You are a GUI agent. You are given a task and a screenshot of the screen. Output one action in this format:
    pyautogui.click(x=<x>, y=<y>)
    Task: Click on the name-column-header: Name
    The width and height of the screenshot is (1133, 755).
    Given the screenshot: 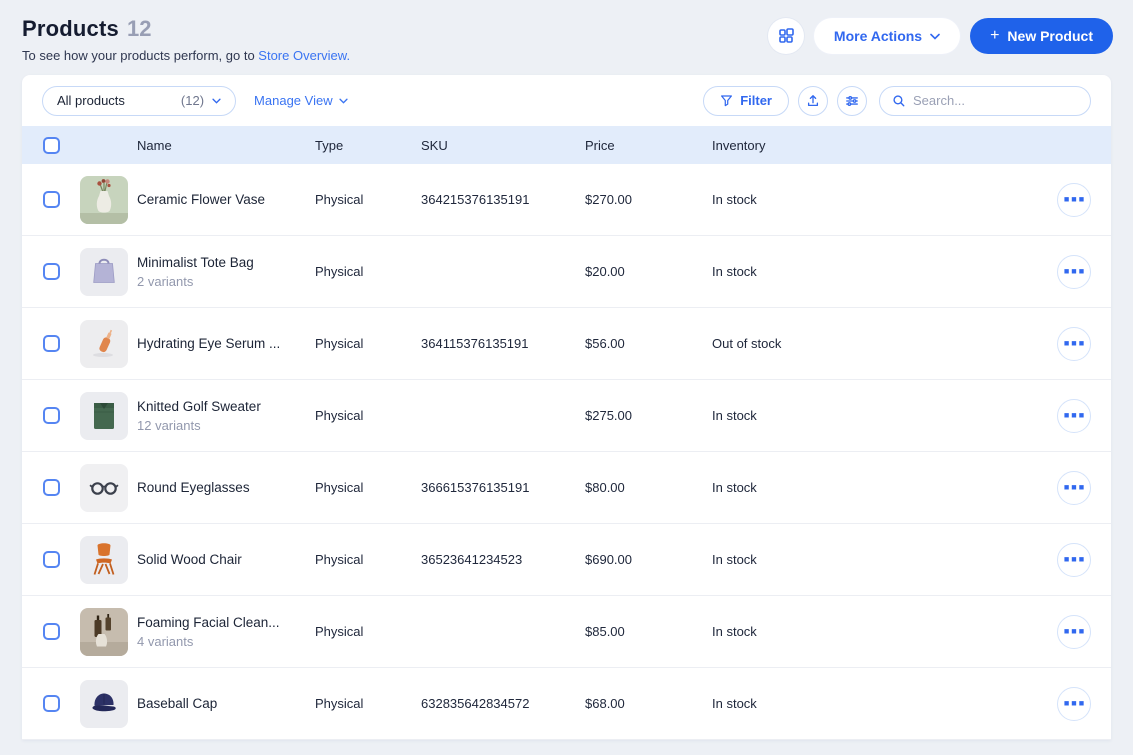 What is the action you would take?
    pyautogui.click(x=226, y=145)
    